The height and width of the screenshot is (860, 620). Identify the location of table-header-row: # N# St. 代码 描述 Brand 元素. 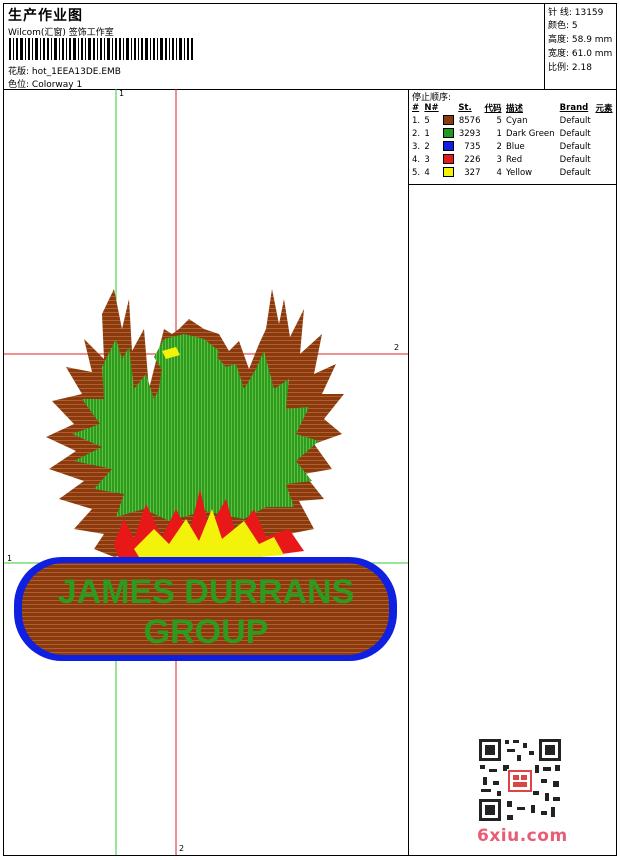
(512, 108).